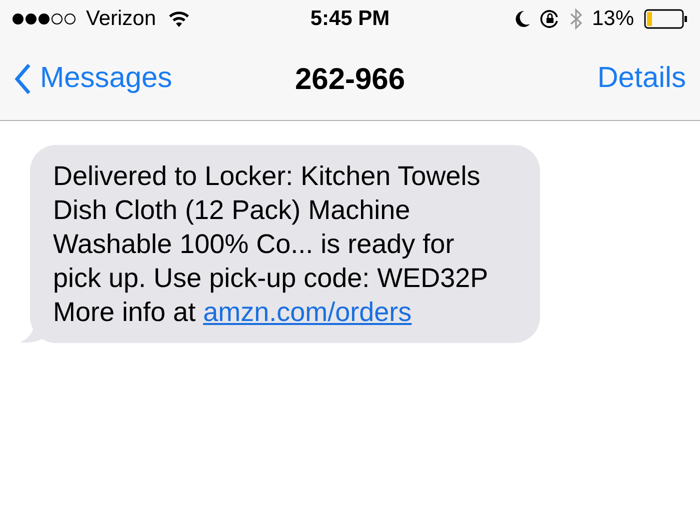  Describe the element at coordinates (307, 312) in the screenshot. I see `orders-link: amzn.com/orders` at that location.